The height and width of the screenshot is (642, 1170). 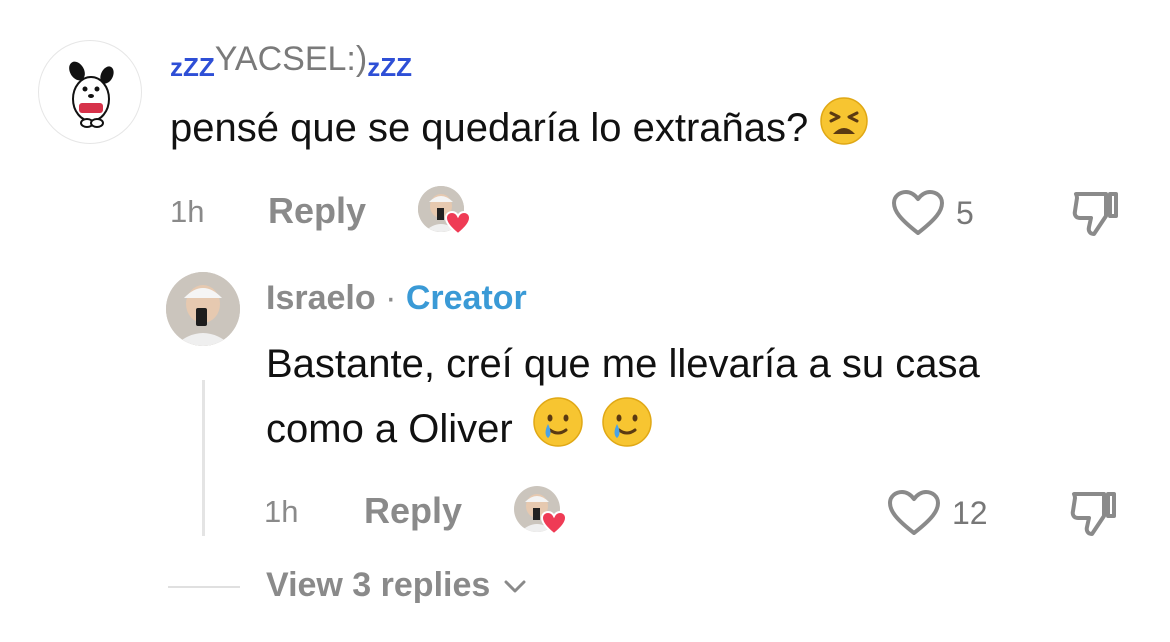 I want to click on reply-header: Israelo · Creator, so click(x=396, y=298).